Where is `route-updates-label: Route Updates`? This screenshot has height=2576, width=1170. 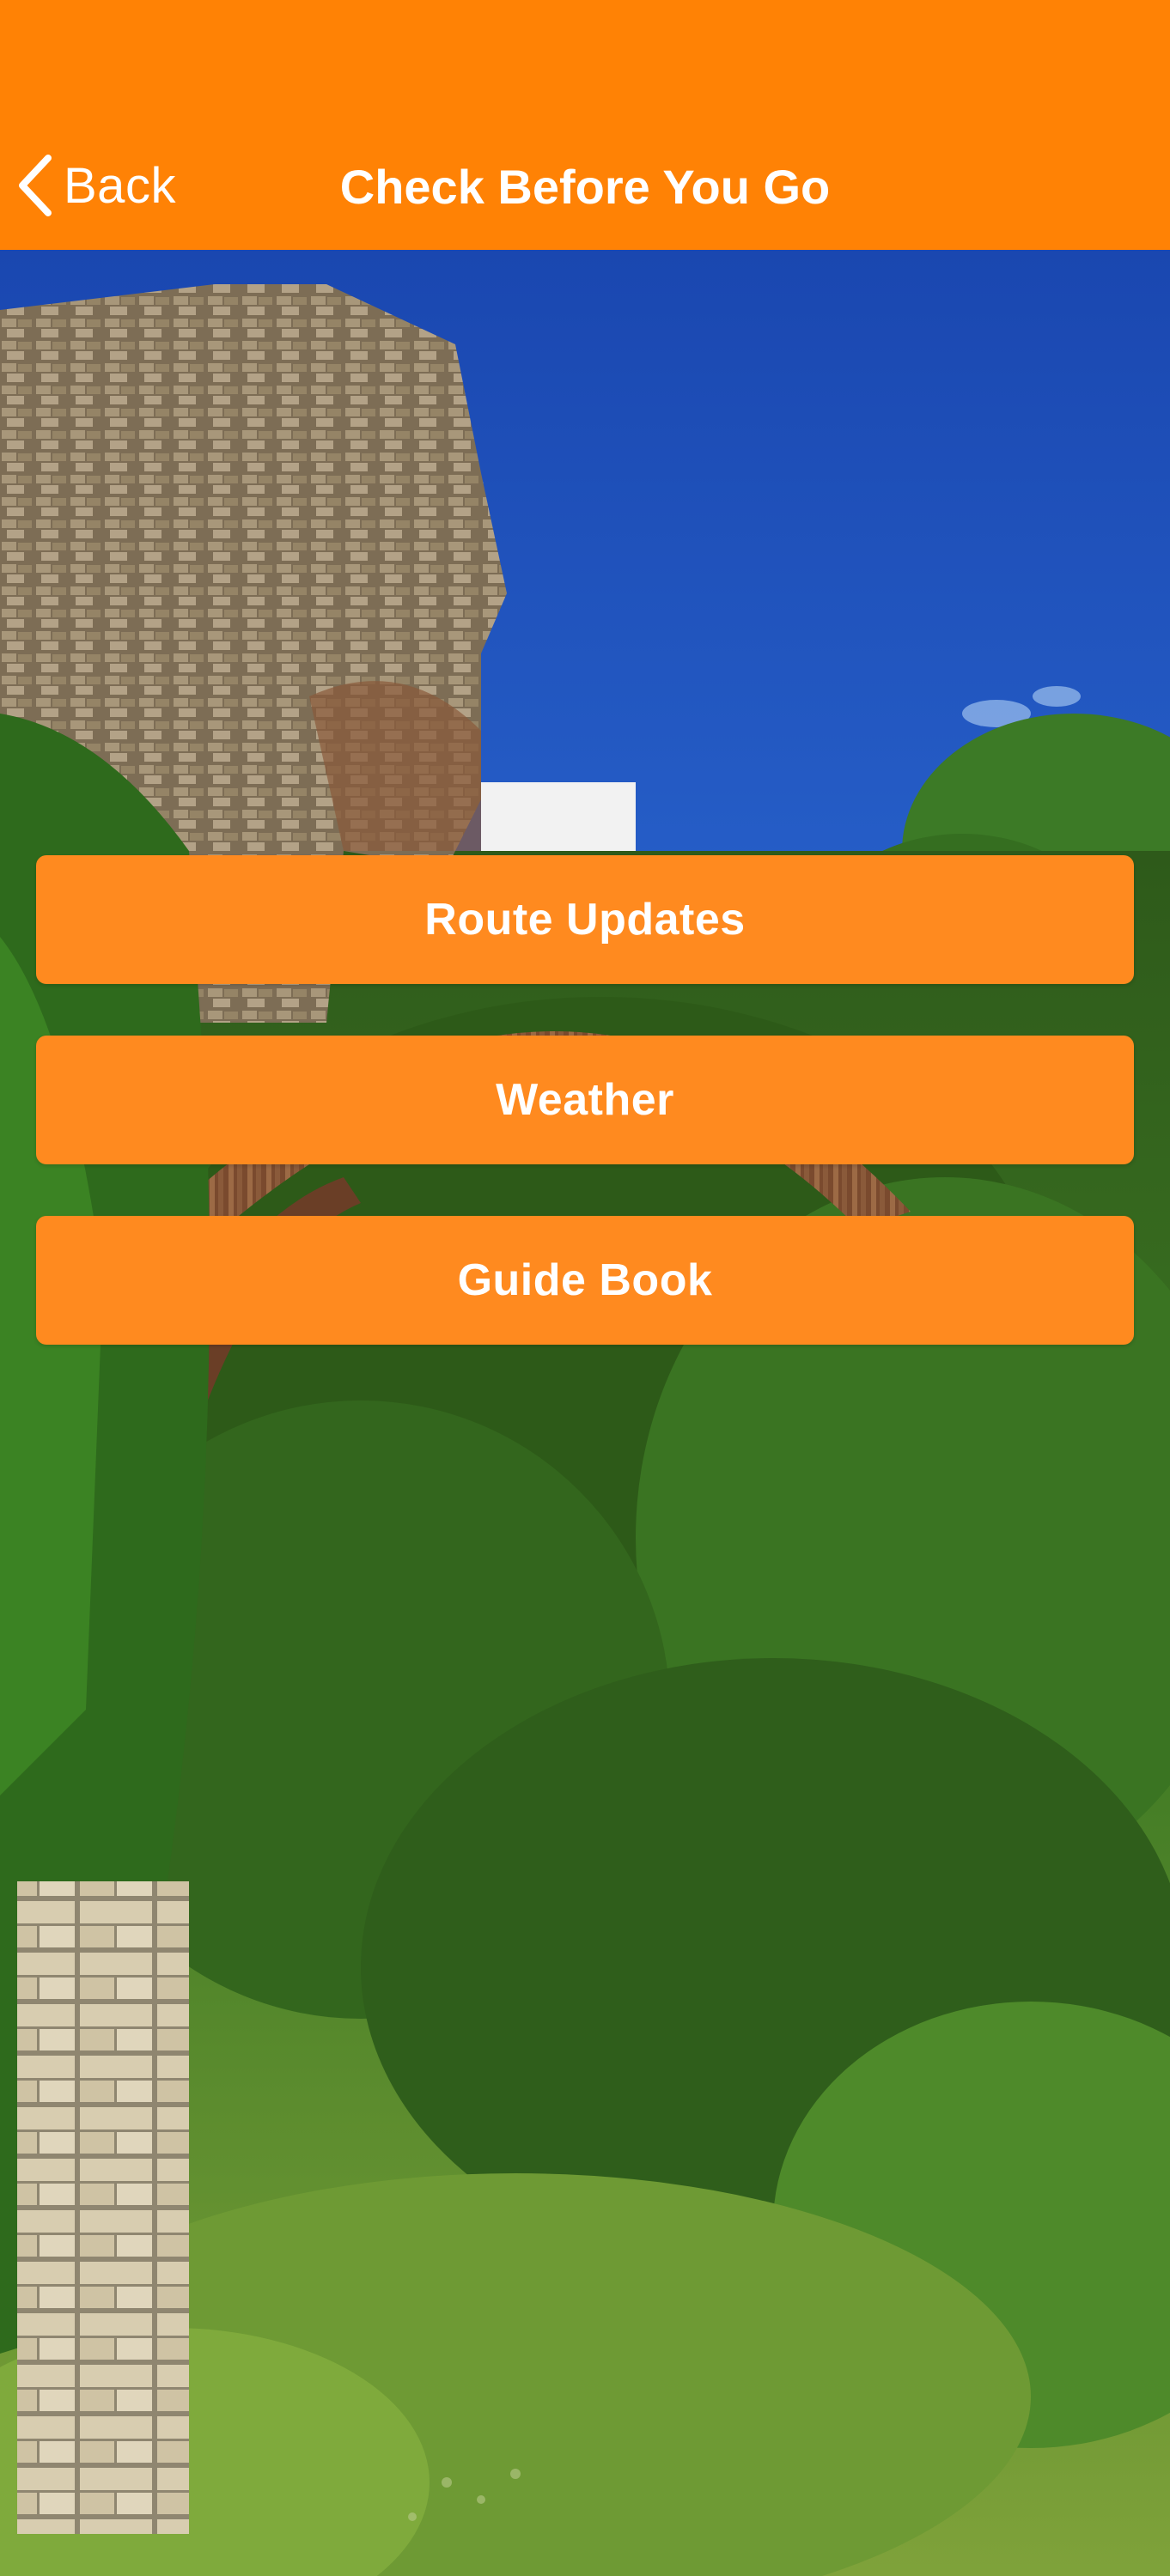
route-updates-label: Route Updates is located at coordinates (585, 920).